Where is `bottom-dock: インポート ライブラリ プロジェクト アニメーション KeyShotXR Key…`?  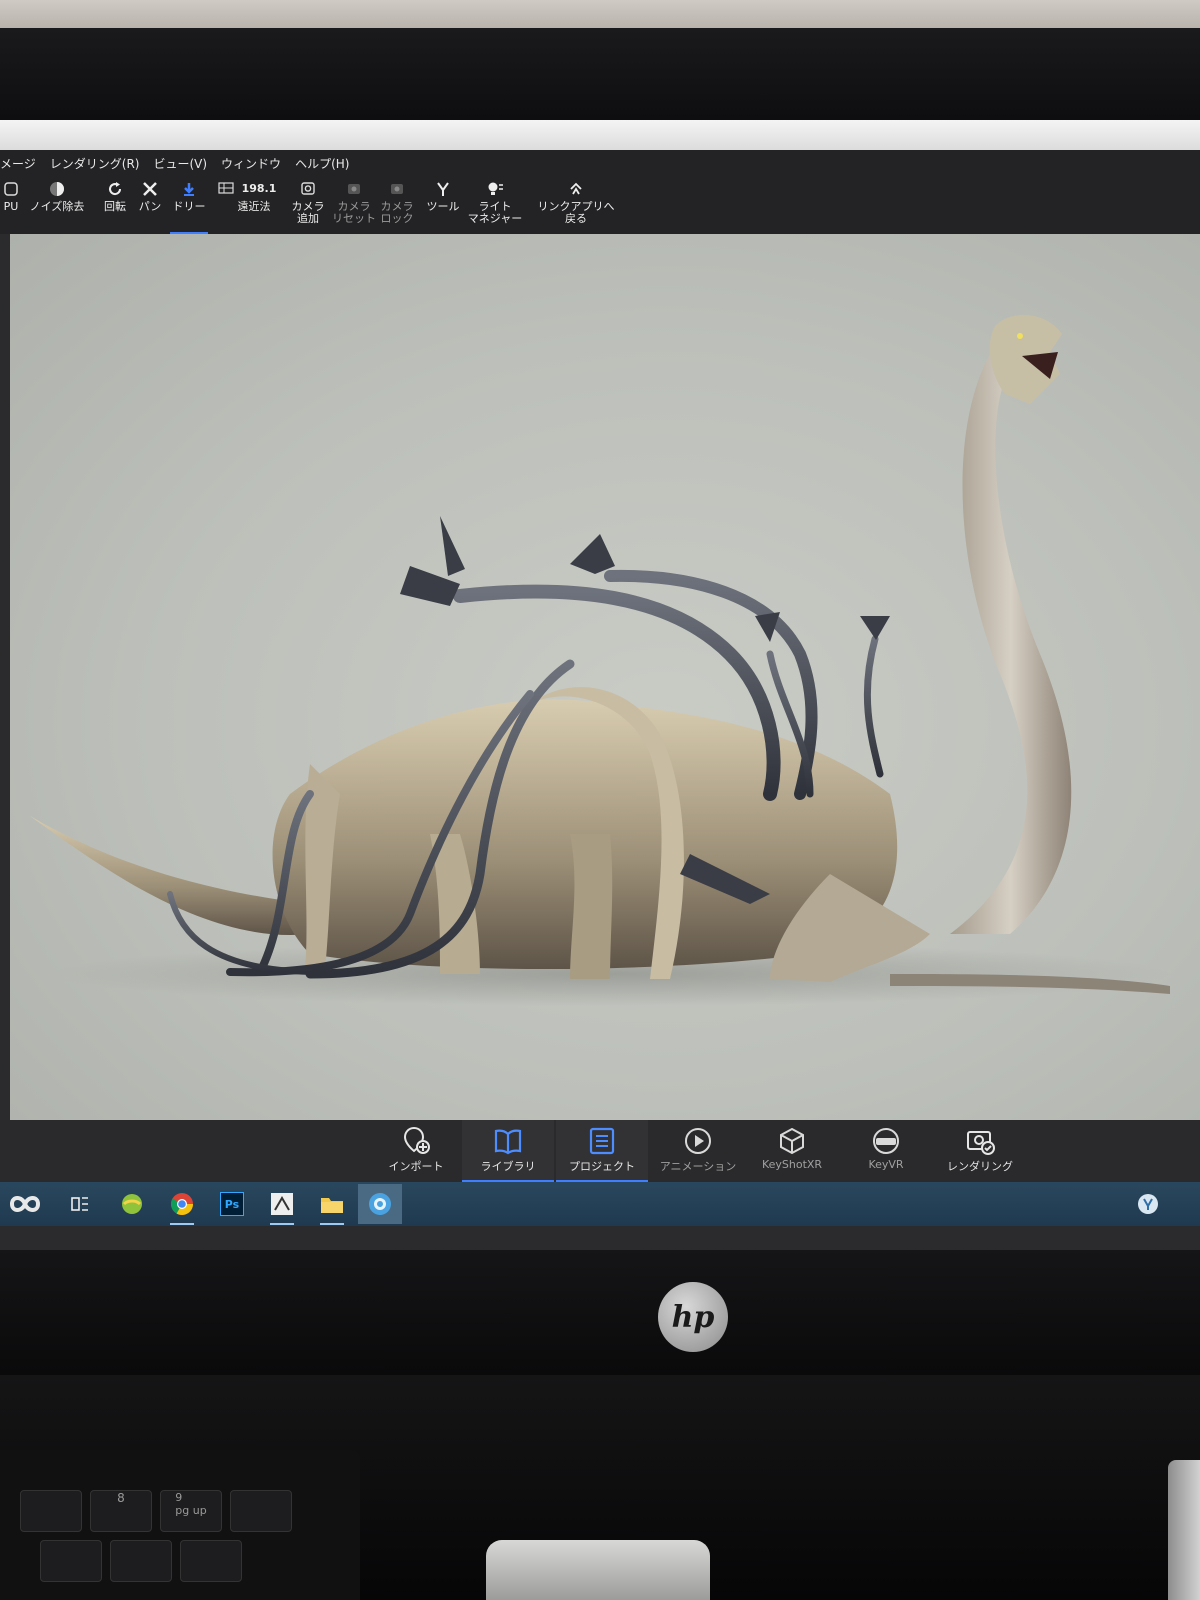 bottom-dock: インポート ライブラリ プロジェクト アニメーション KeyShotXR Key… is located at coordinates (600, 1151).